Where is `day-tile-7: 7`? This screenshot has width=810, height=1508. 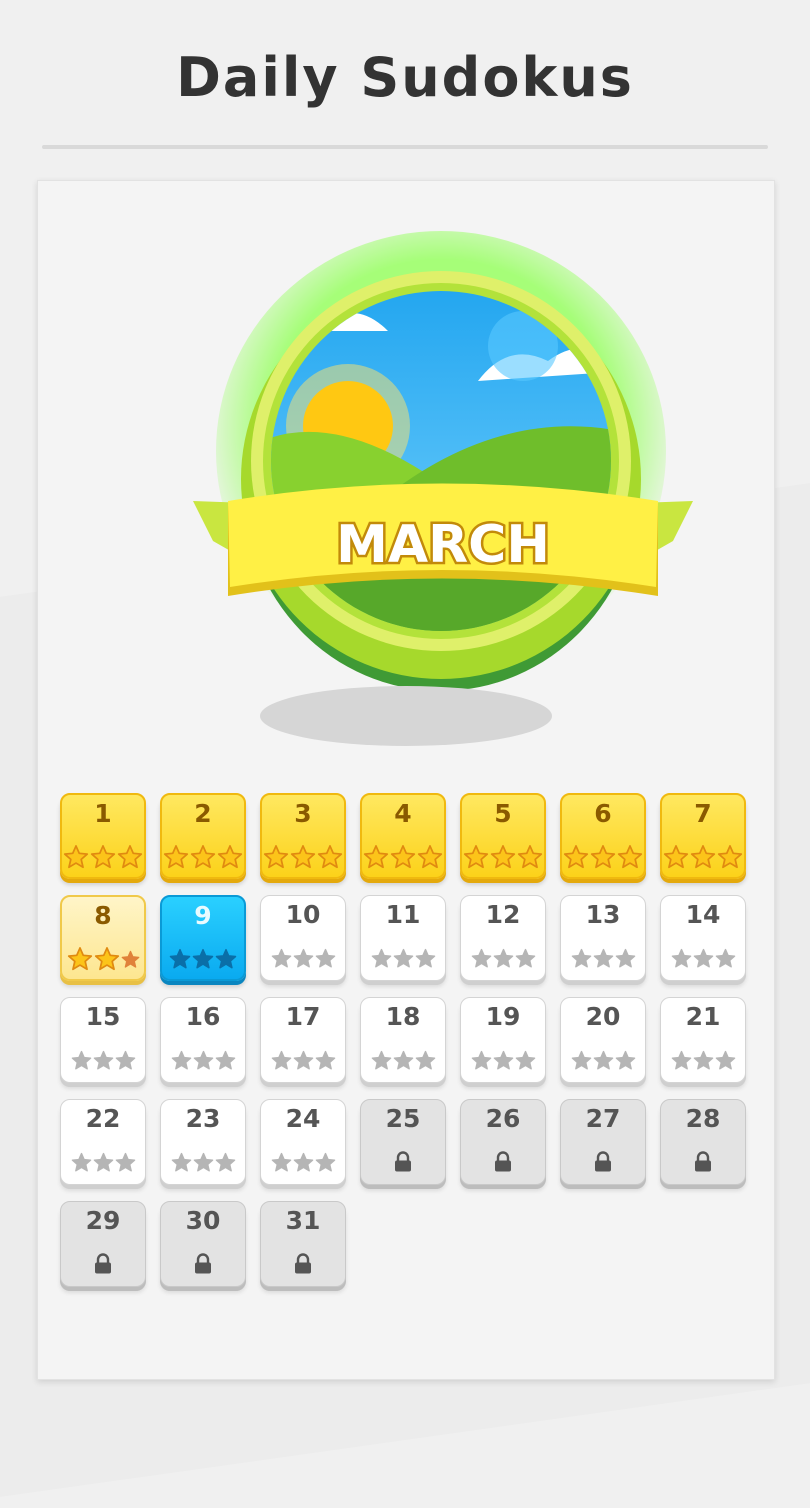
day-tile-7: 7 is located at coordinates (703, 836).